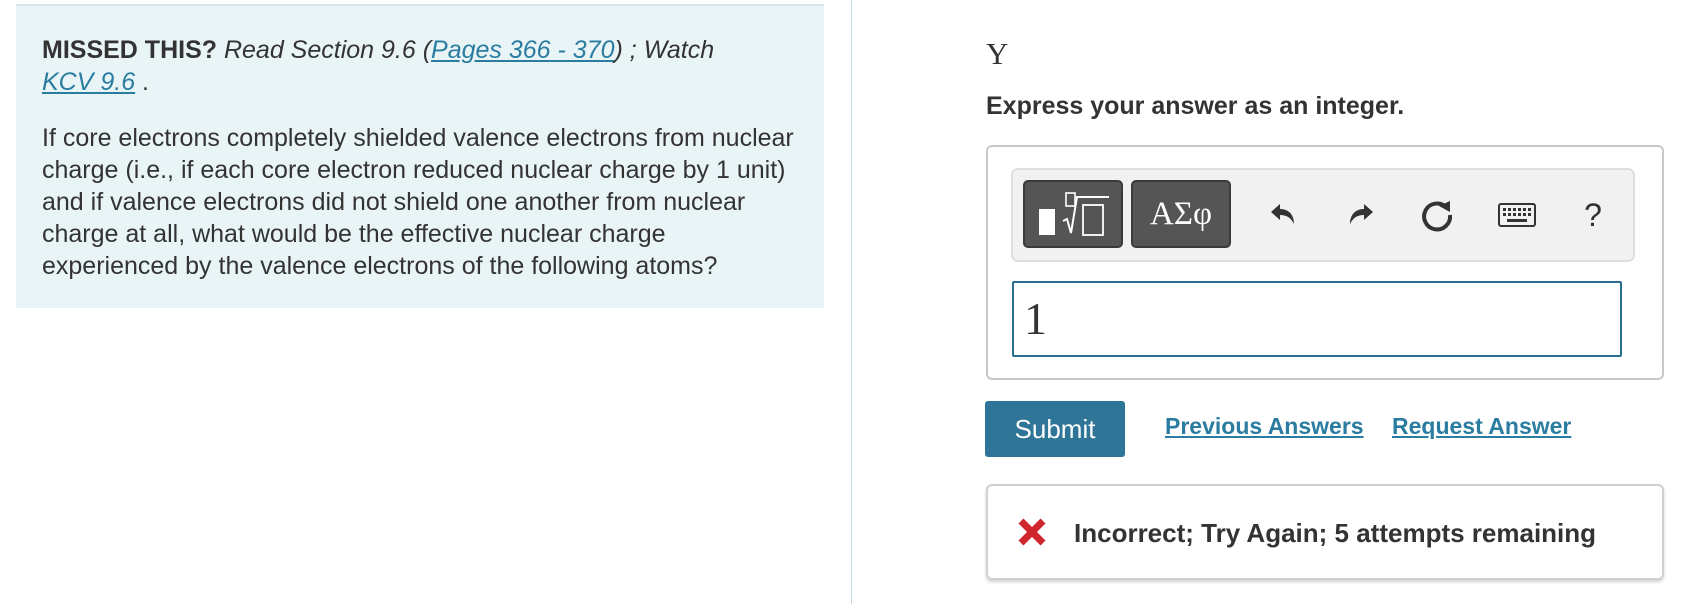  Describe the element at coordinates (851, 302) in the screenshot. I see `panel-divider` at that location.